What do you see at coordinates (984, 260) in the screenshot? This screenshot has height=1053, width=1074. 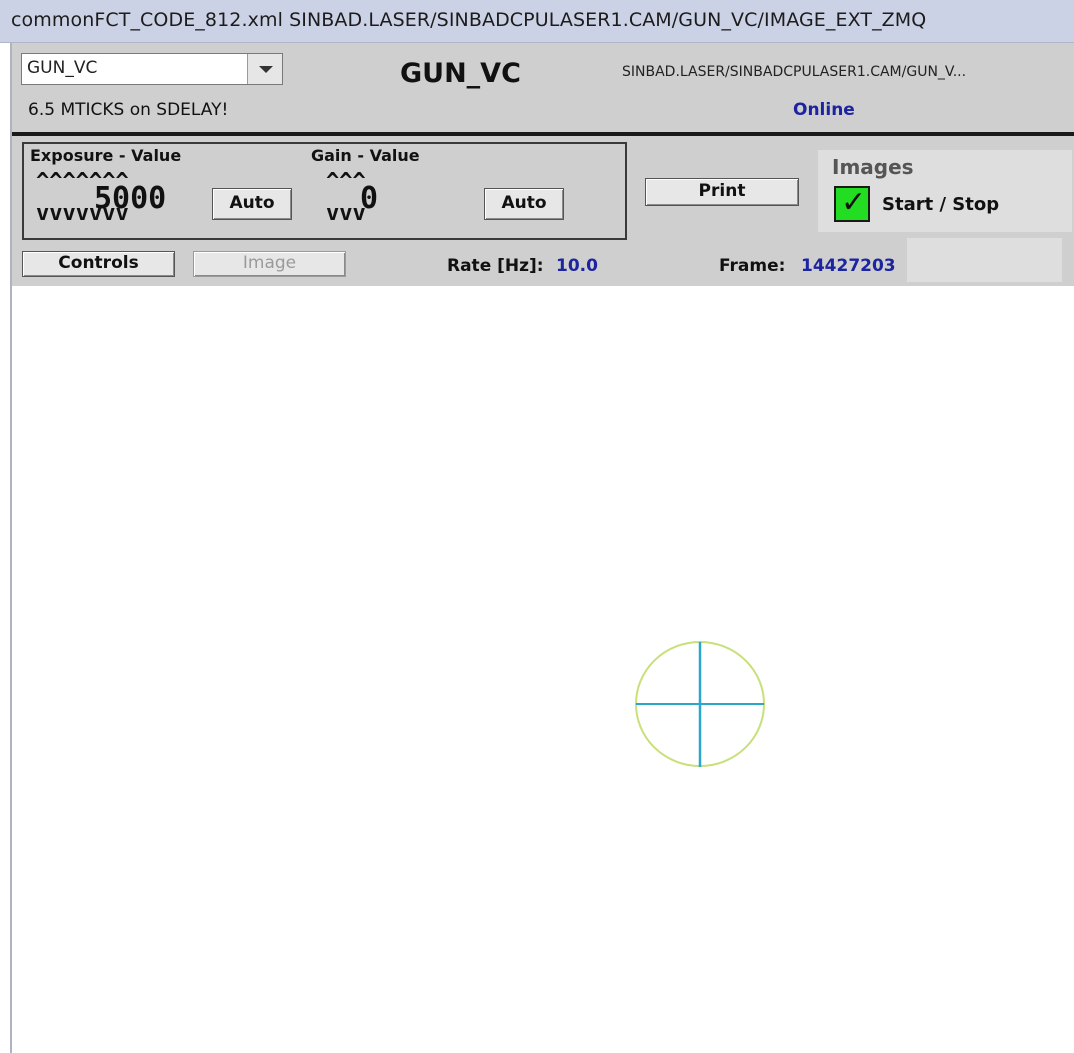 I see `frame-value-overlay` at bounding box center [984, 260].